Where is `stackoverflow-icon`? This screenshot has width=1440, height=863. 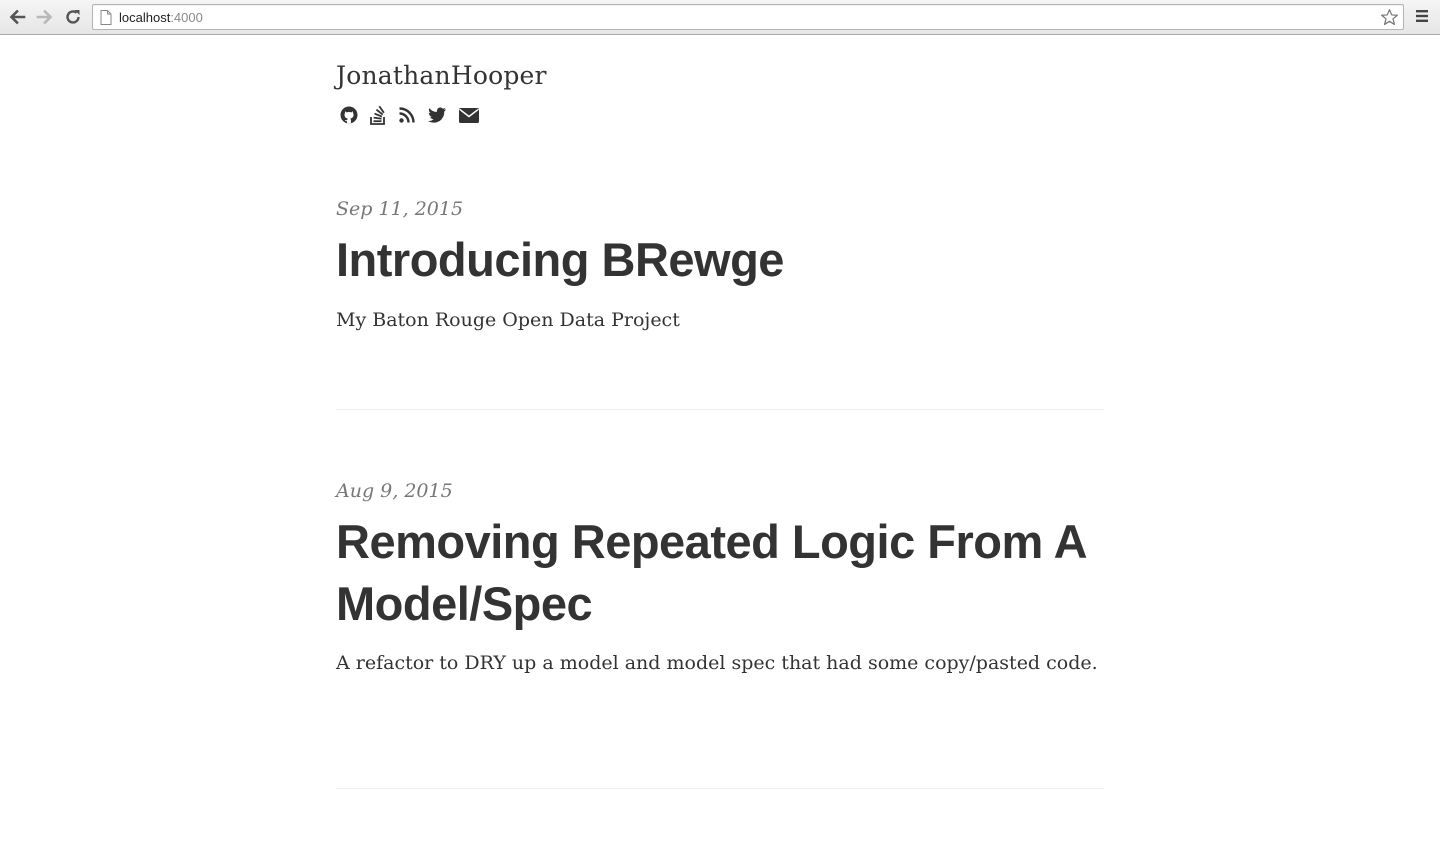 stackoverflow-icon is located at coordinates (377, 115).